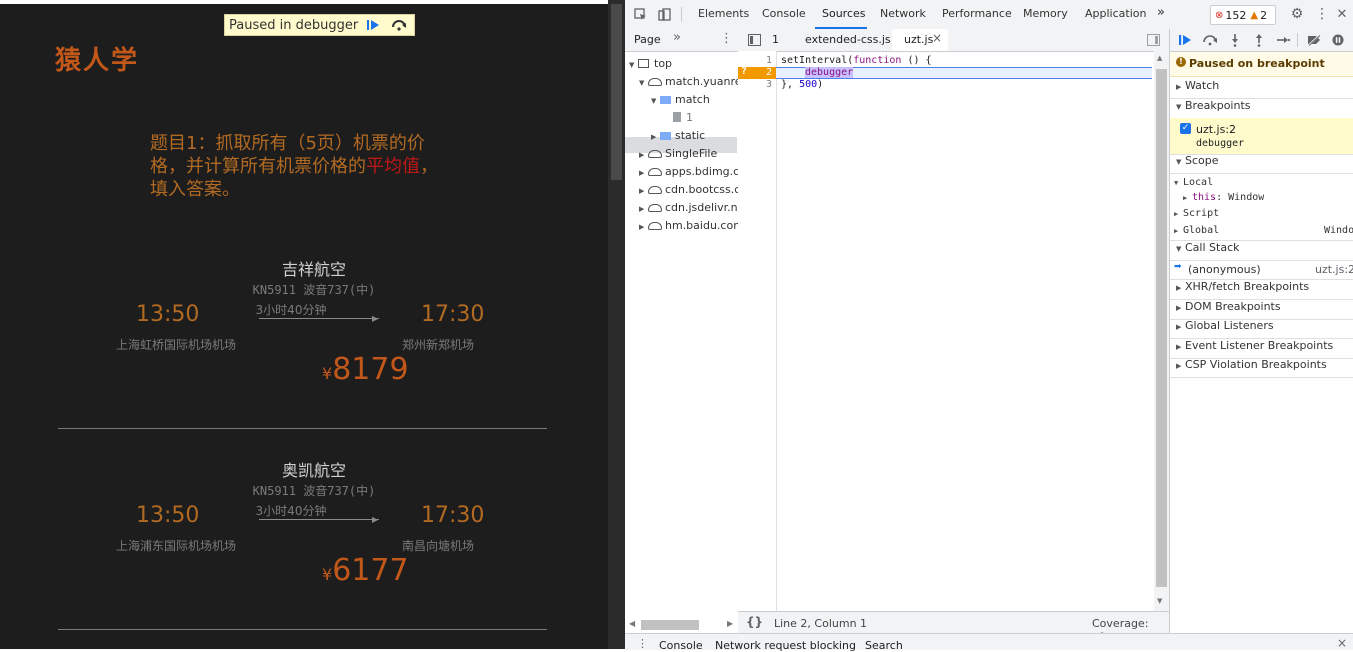  I want to click on expanded-arrow-icon: ▼, so click(654, 101).